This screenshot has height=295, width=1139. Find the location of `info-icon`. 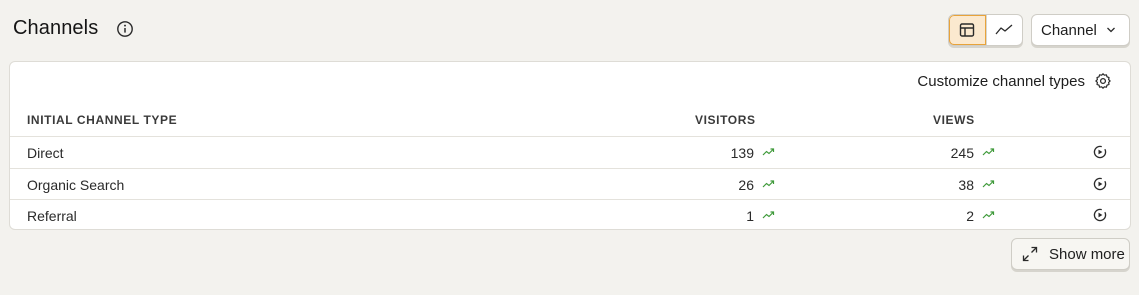

info-icon is located at coordinates (125, 29).